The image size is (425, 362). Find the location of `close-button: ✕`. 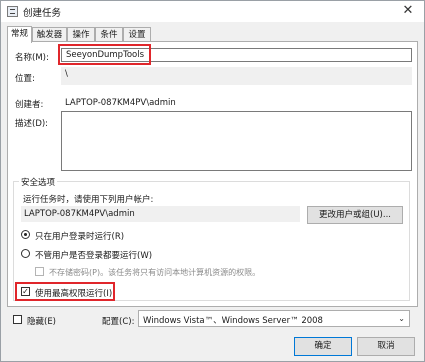

close-button: ✕ is located at coordinates (408, 11).